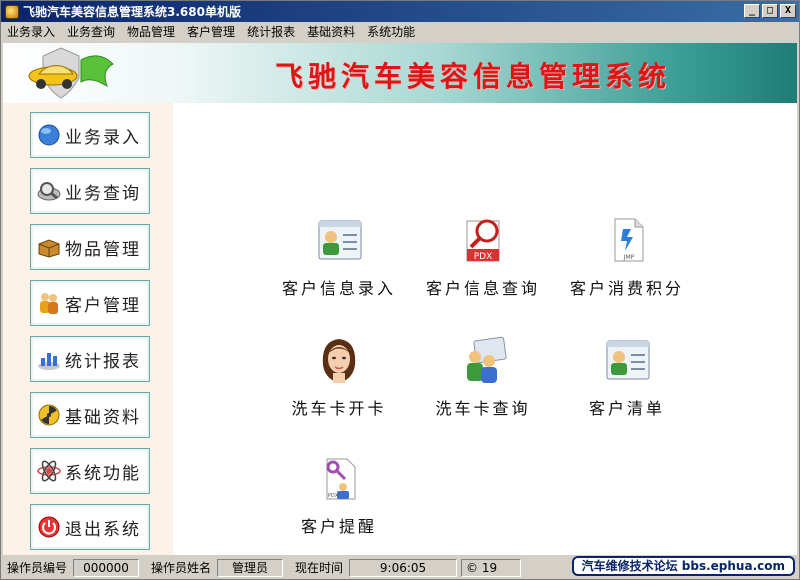  I want to click on sidebar-button-goods-management: 物品管理, so click(90, 247).